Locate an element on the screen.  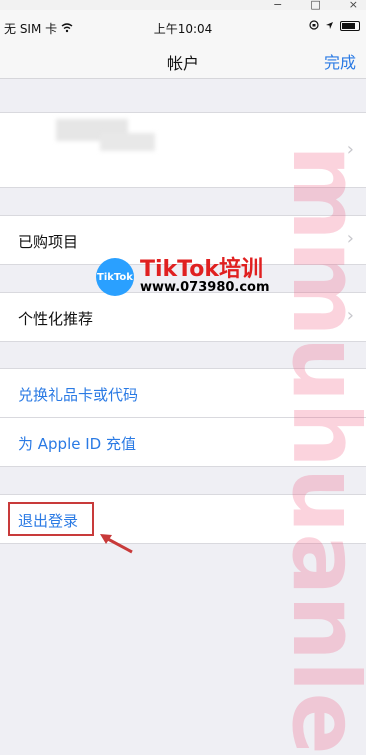
tiktok-logo: TikTok TikTok培训 www.073980.com is located at coordinates (183, 277).